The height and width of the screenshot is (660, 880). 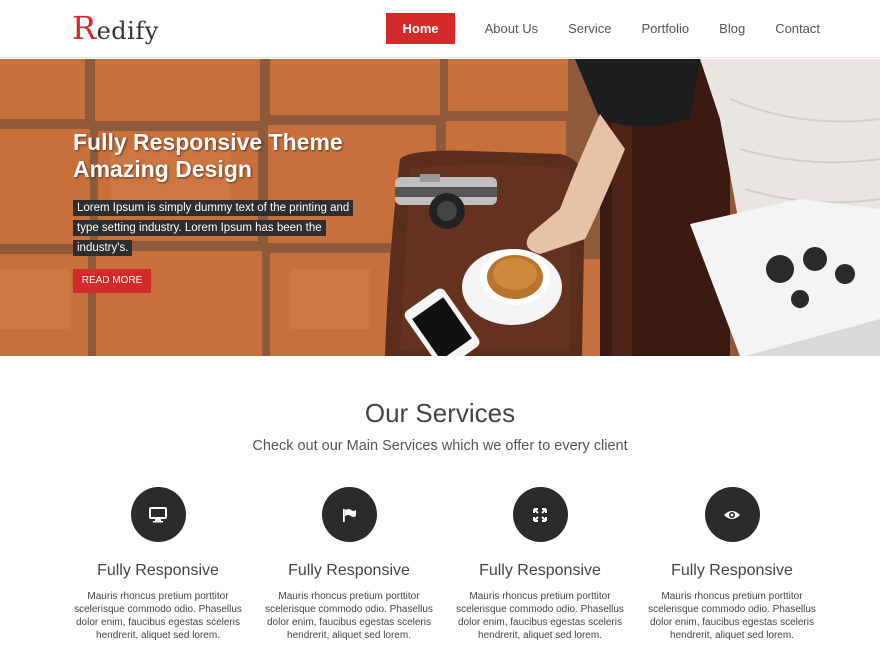 I want to click on expand-icon, so click(x=540, y=514).